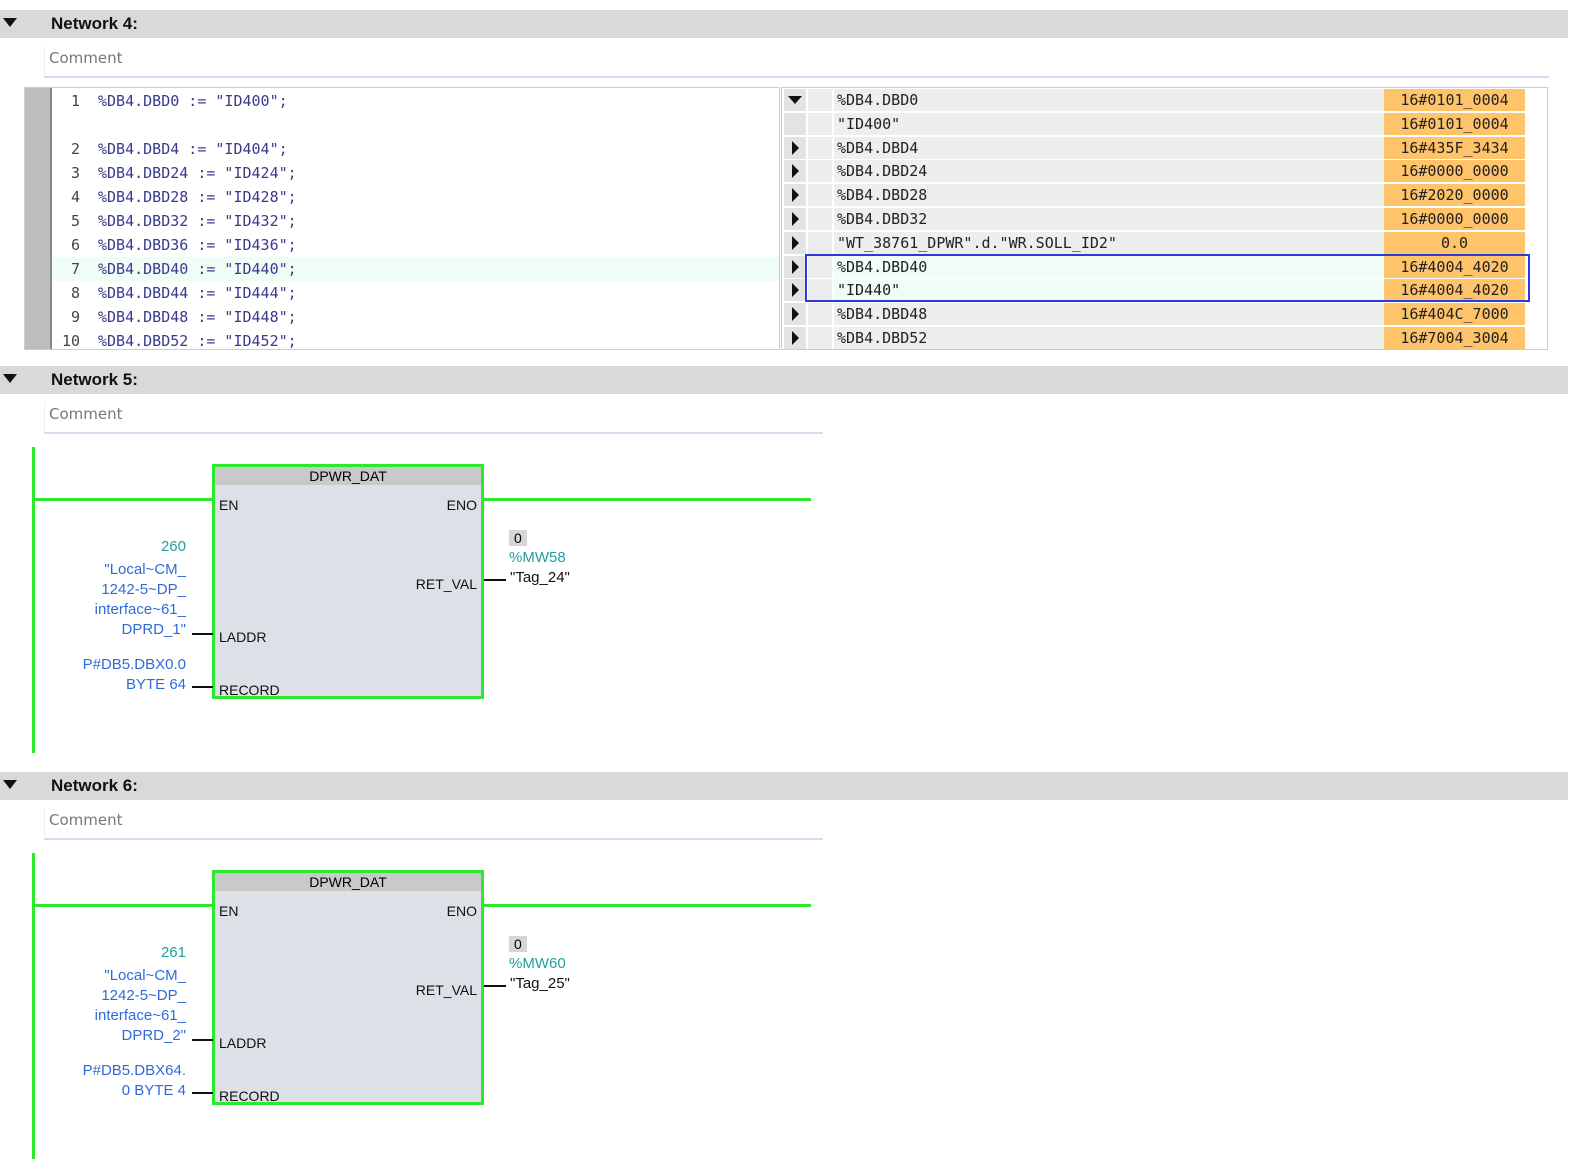  What do you see at coordinates (94, 785) in the screenshot?
I see `network-title: Network 6:` at bounding box center [94, 785].